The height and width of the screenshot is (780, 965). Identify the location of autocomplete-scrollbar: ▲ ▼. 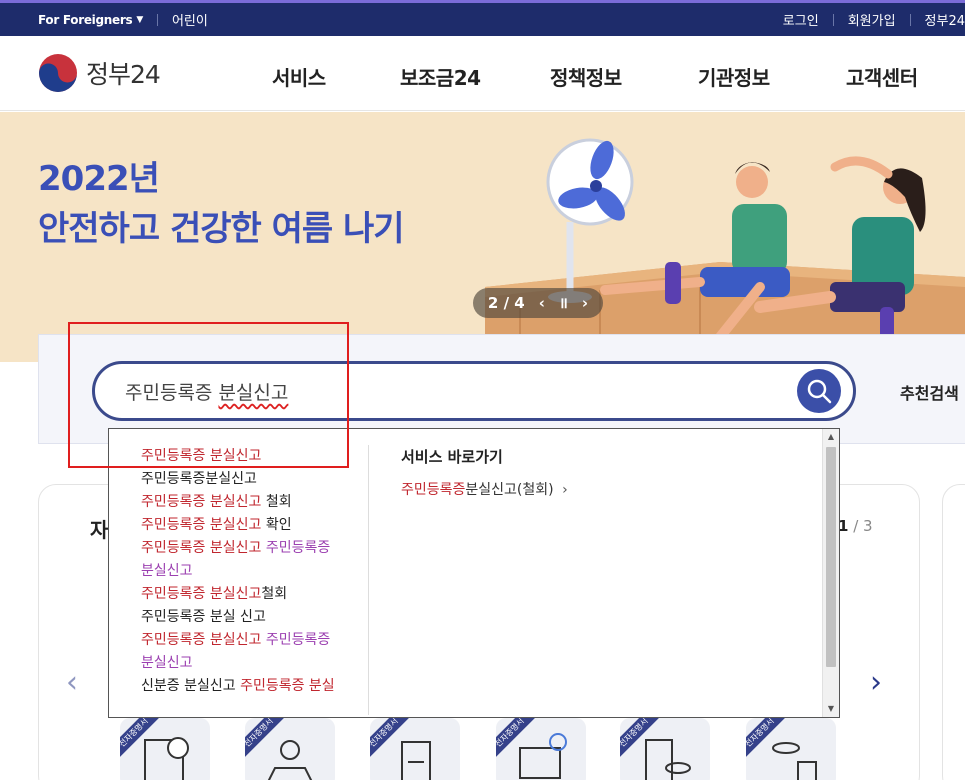
(830, 573).